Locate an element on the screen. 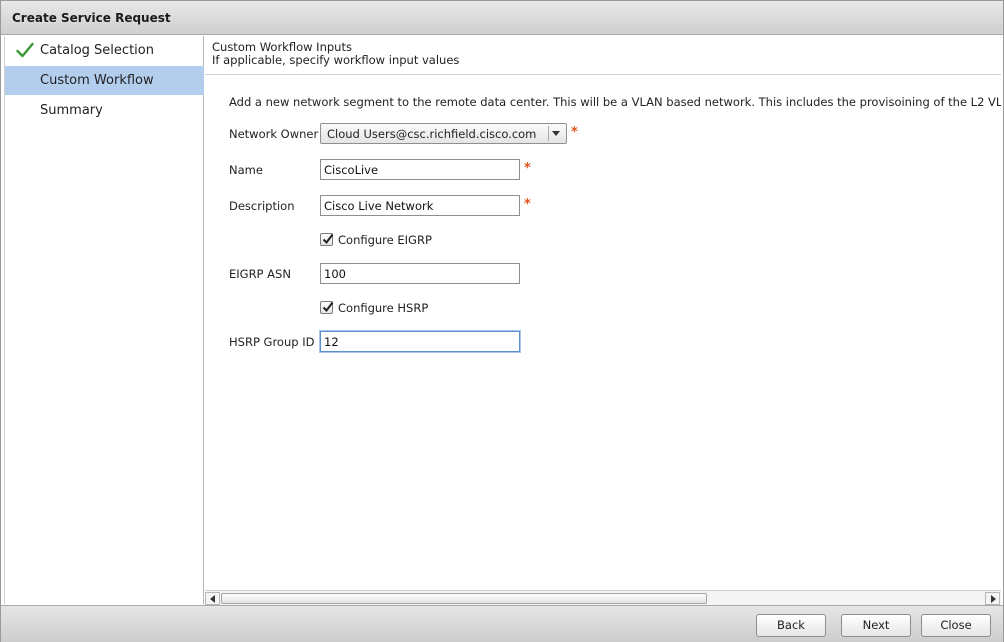 The image size is (1004, 642). description-label: Description is located at coordinates (262, 206).